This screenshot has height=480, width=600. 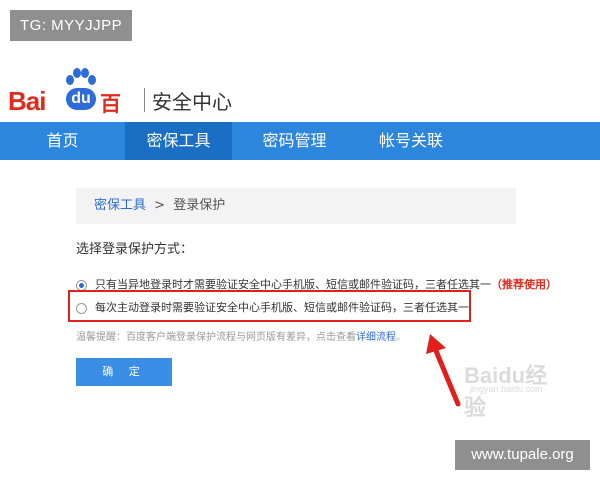 I want to click on logo-du: du, so click(x=81, y=99).